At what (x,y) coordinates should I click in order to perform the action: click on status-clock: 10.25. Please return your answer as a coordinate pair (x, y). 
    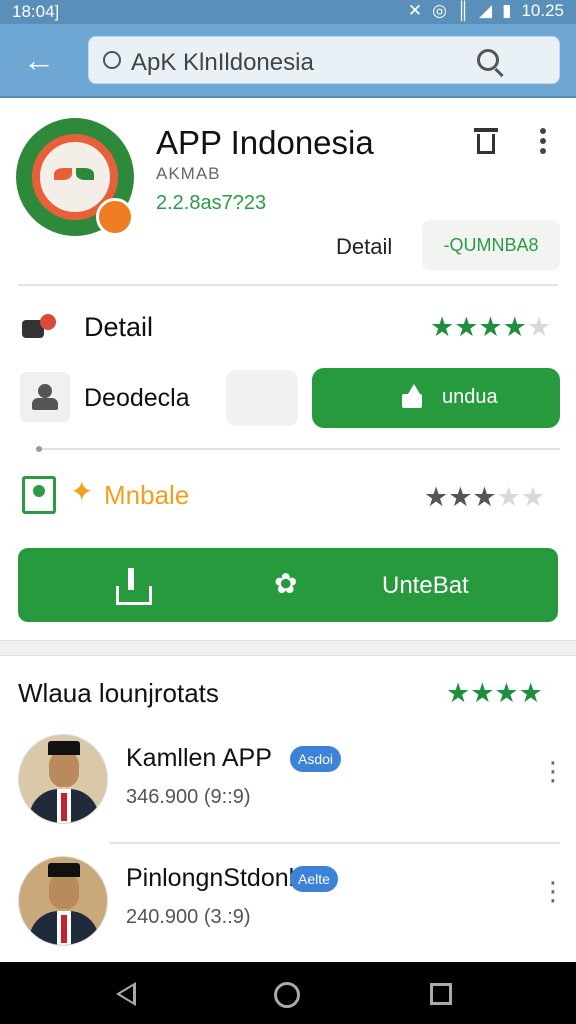
    Looking at the image, I should click on (542, 10).